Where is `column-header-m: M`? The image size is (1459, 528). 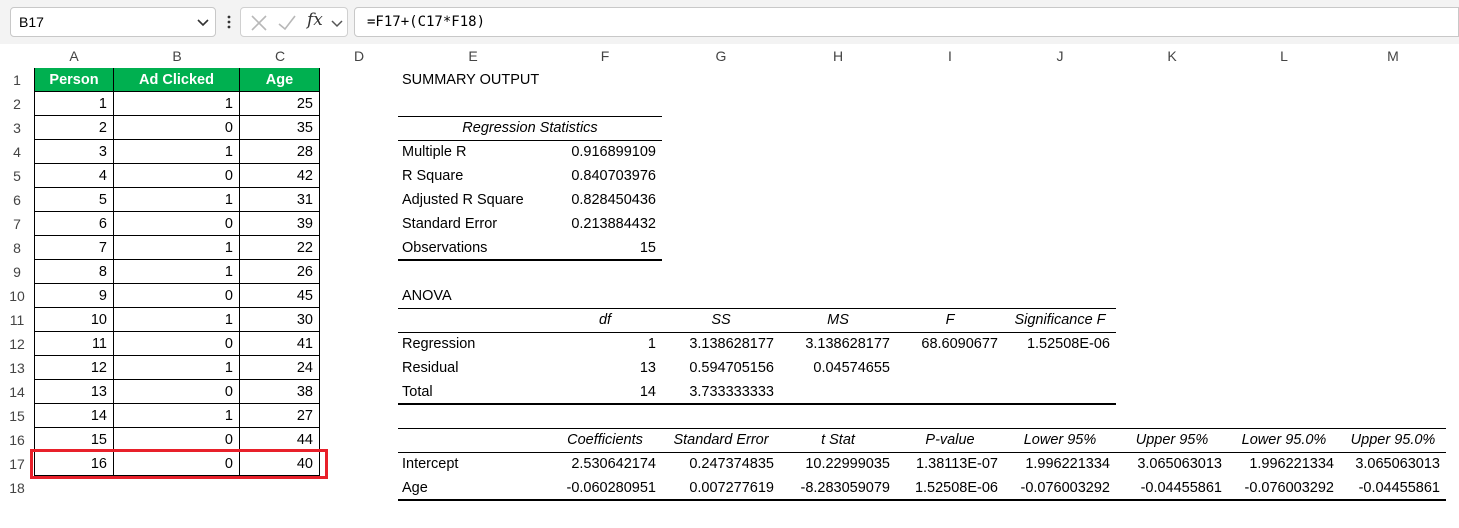 column-header-m: M is located at coordinates (1393, 56).